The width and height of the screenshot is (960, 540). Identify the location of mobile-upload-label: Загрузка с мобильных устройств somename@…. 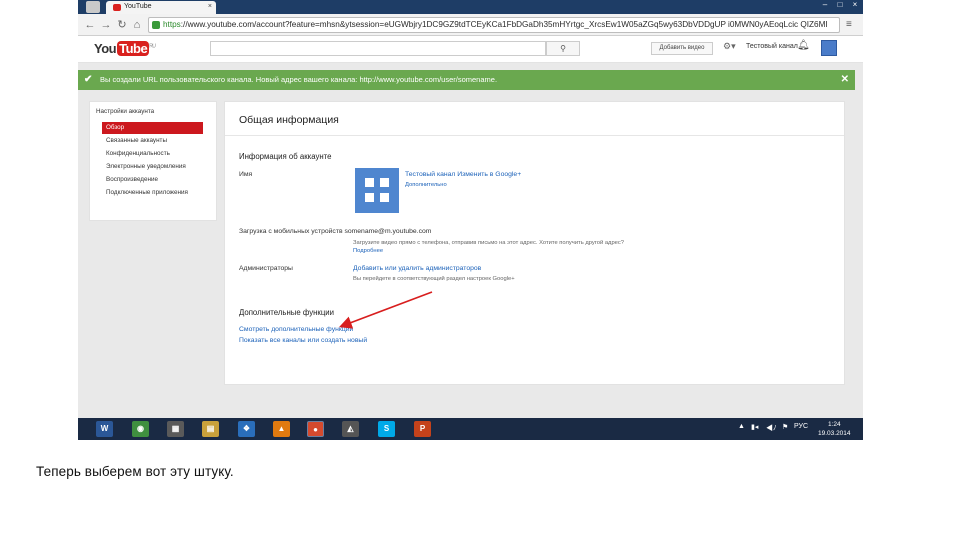
(335, 231).